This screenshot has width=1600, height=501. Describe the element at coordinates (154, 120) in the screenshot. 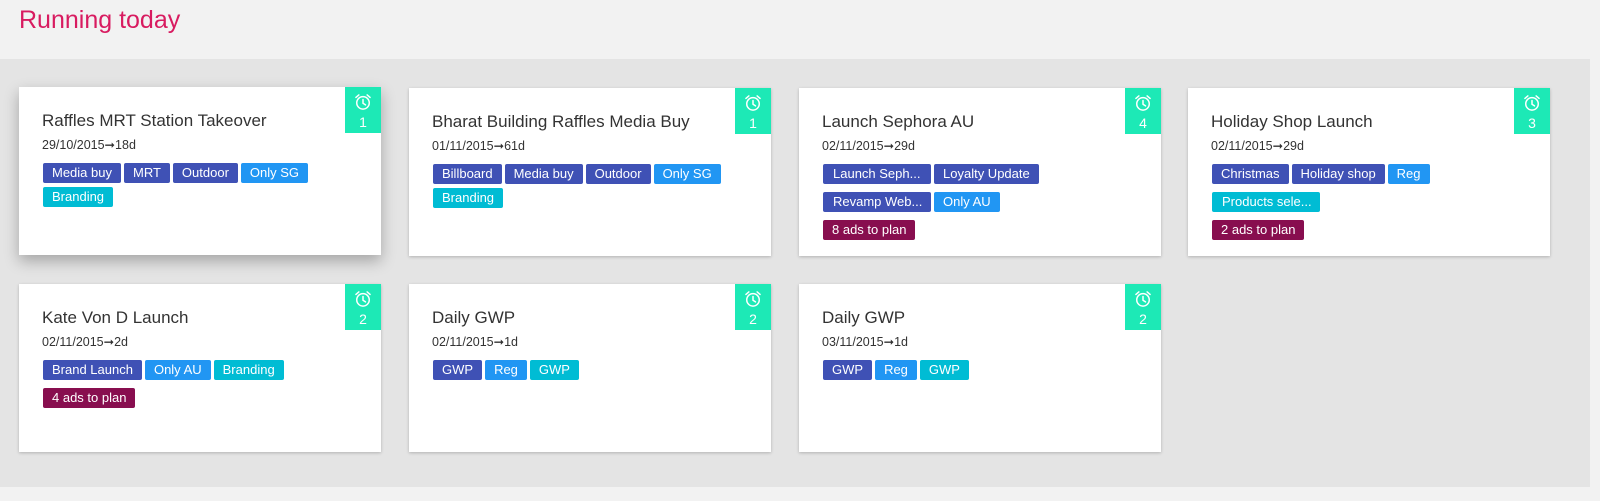

I see `card-title: Raffles MRT Station Takeover` at that location.